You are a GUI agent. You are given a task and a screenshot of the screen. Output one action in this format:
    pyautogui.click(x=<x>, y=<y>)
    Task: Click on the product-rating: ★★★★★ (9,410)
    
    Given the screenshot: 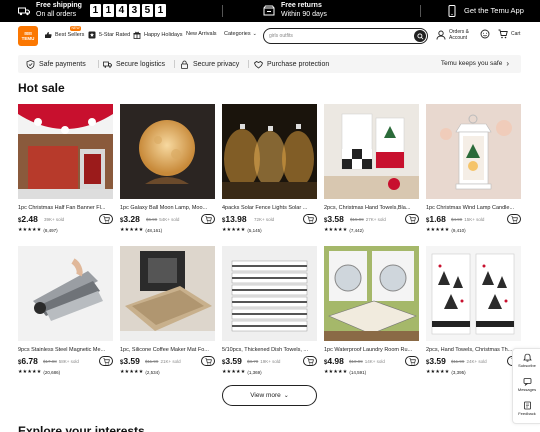 What is the action you would take?
    pyautogui.click(x=473, y=230)
    